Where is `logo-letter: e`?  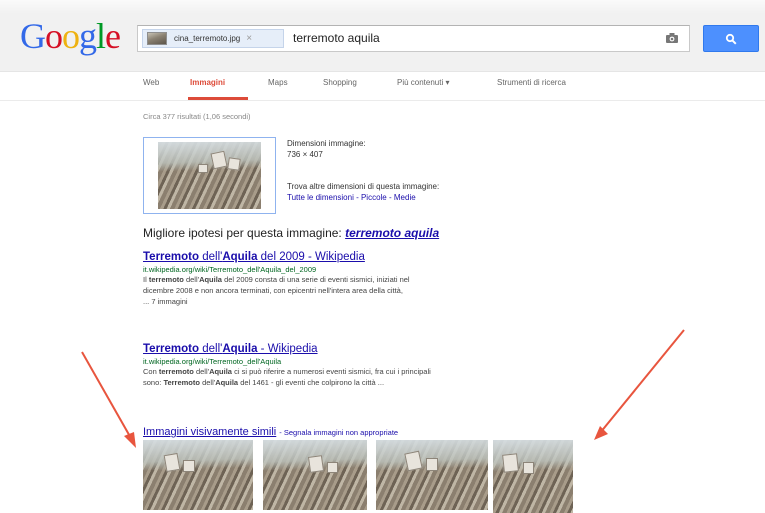 logo-letter: e is located at coordinates (113, 36).